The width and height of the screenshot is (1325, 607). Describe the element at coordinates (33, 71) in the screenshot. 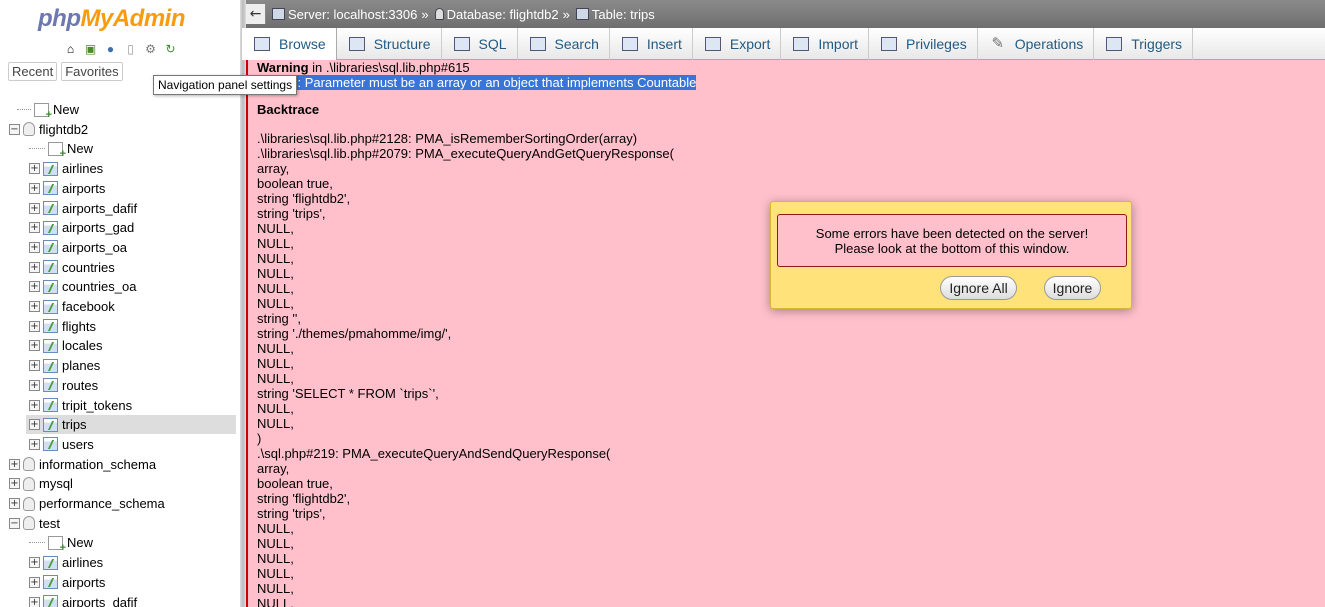

I see `recent-tab: Recent` at that location.